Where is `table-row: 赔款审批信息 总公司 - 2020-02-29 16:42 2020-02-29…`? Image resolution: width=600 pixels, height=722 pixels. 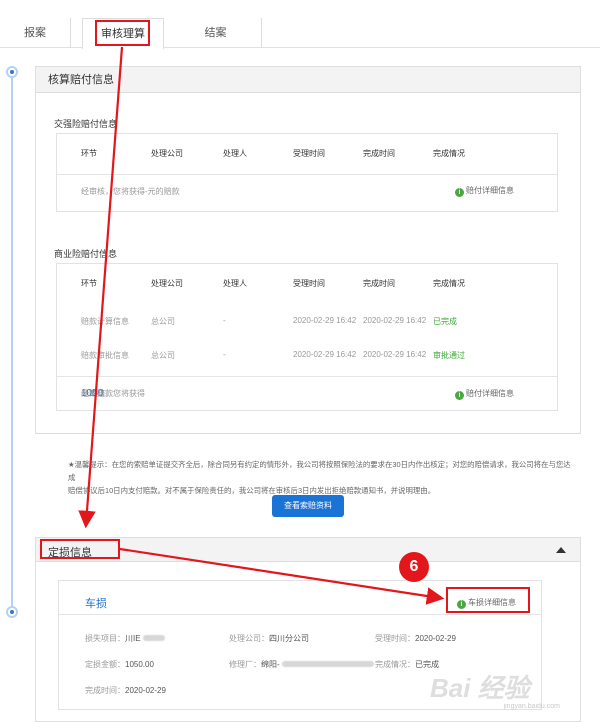 table-row: 赔款审批信息 总公司 - 2020-02-29 16:42 2020-02-29… is located at coordinates (307, 358).